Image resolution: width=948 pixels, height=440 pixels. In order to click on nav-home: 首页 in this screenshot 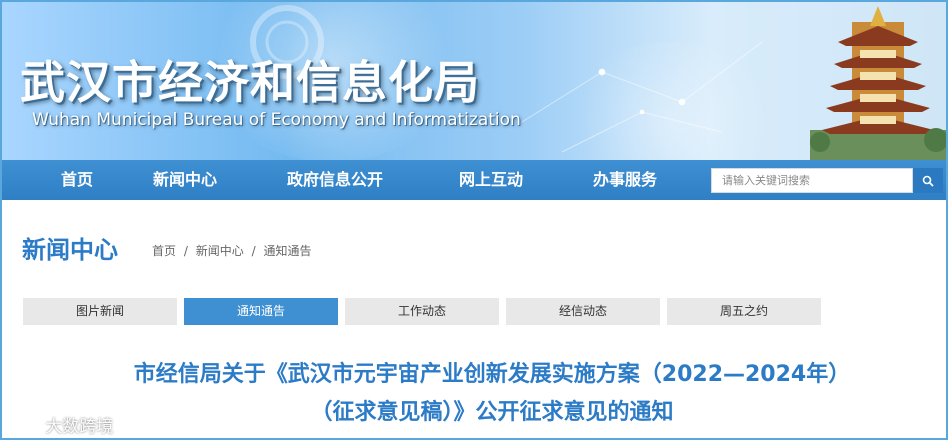, I will do `click(77, 180)`.